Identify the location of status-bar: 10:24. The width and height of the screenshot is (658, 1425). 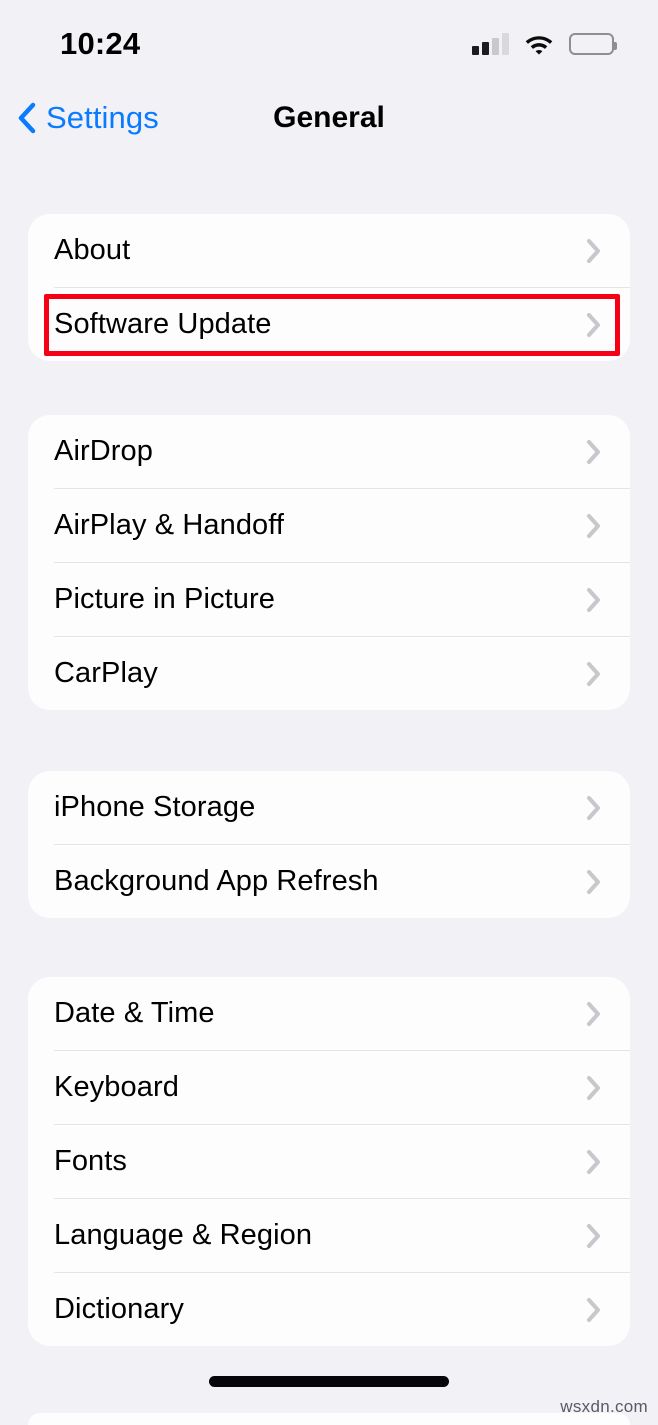
(329, 41).